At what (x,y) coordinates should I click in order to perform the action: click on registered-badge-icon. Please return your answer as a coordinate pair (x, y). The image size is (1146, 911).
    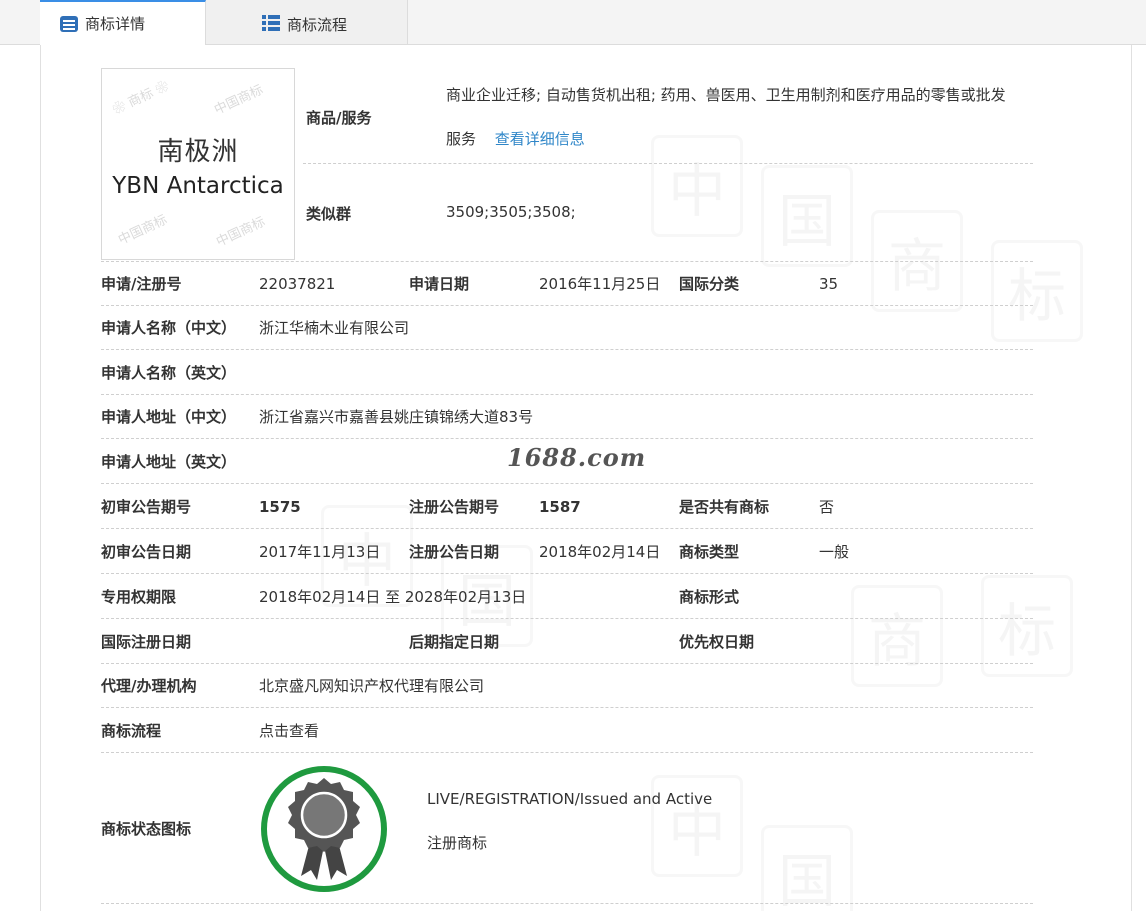
    Looking at the image, I should click on (324, 829).